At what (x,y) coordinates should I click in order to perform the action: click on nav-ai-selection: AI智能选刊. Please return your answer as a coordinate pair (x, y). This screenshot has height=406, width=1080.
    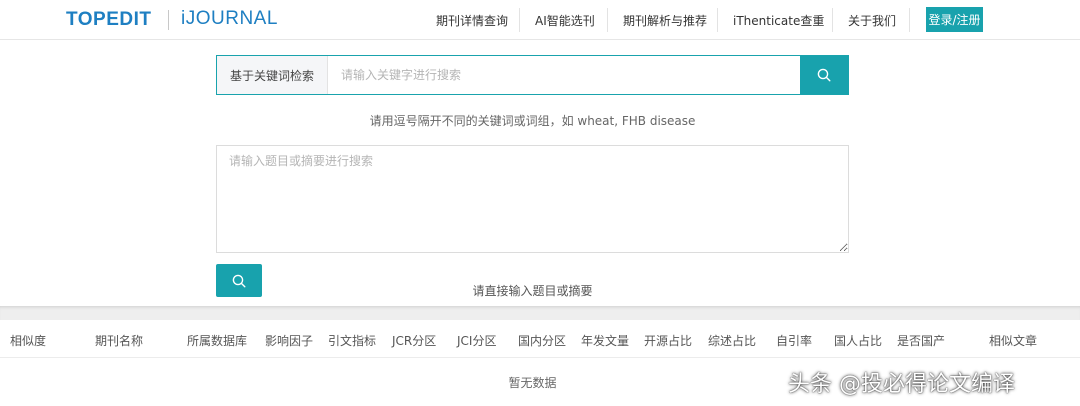
    Looking at the image, I should click on (565, 20).